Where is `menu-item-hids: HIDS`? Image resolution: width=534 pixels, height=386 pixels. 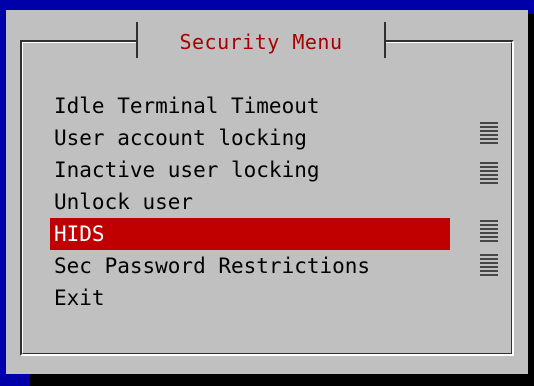
menu-item-hids: HIDS is located at coordinates (250, 234).